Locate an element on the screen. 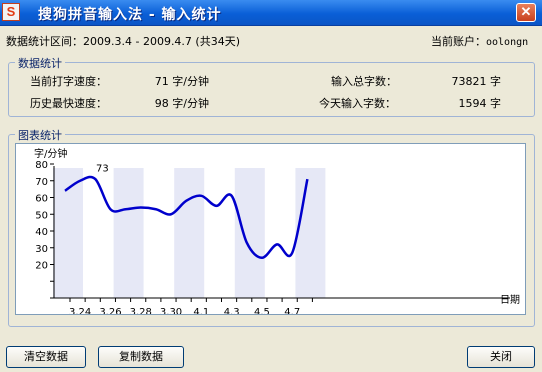  today-chars-value: 1594 字 is located at coordinates (480, 103).